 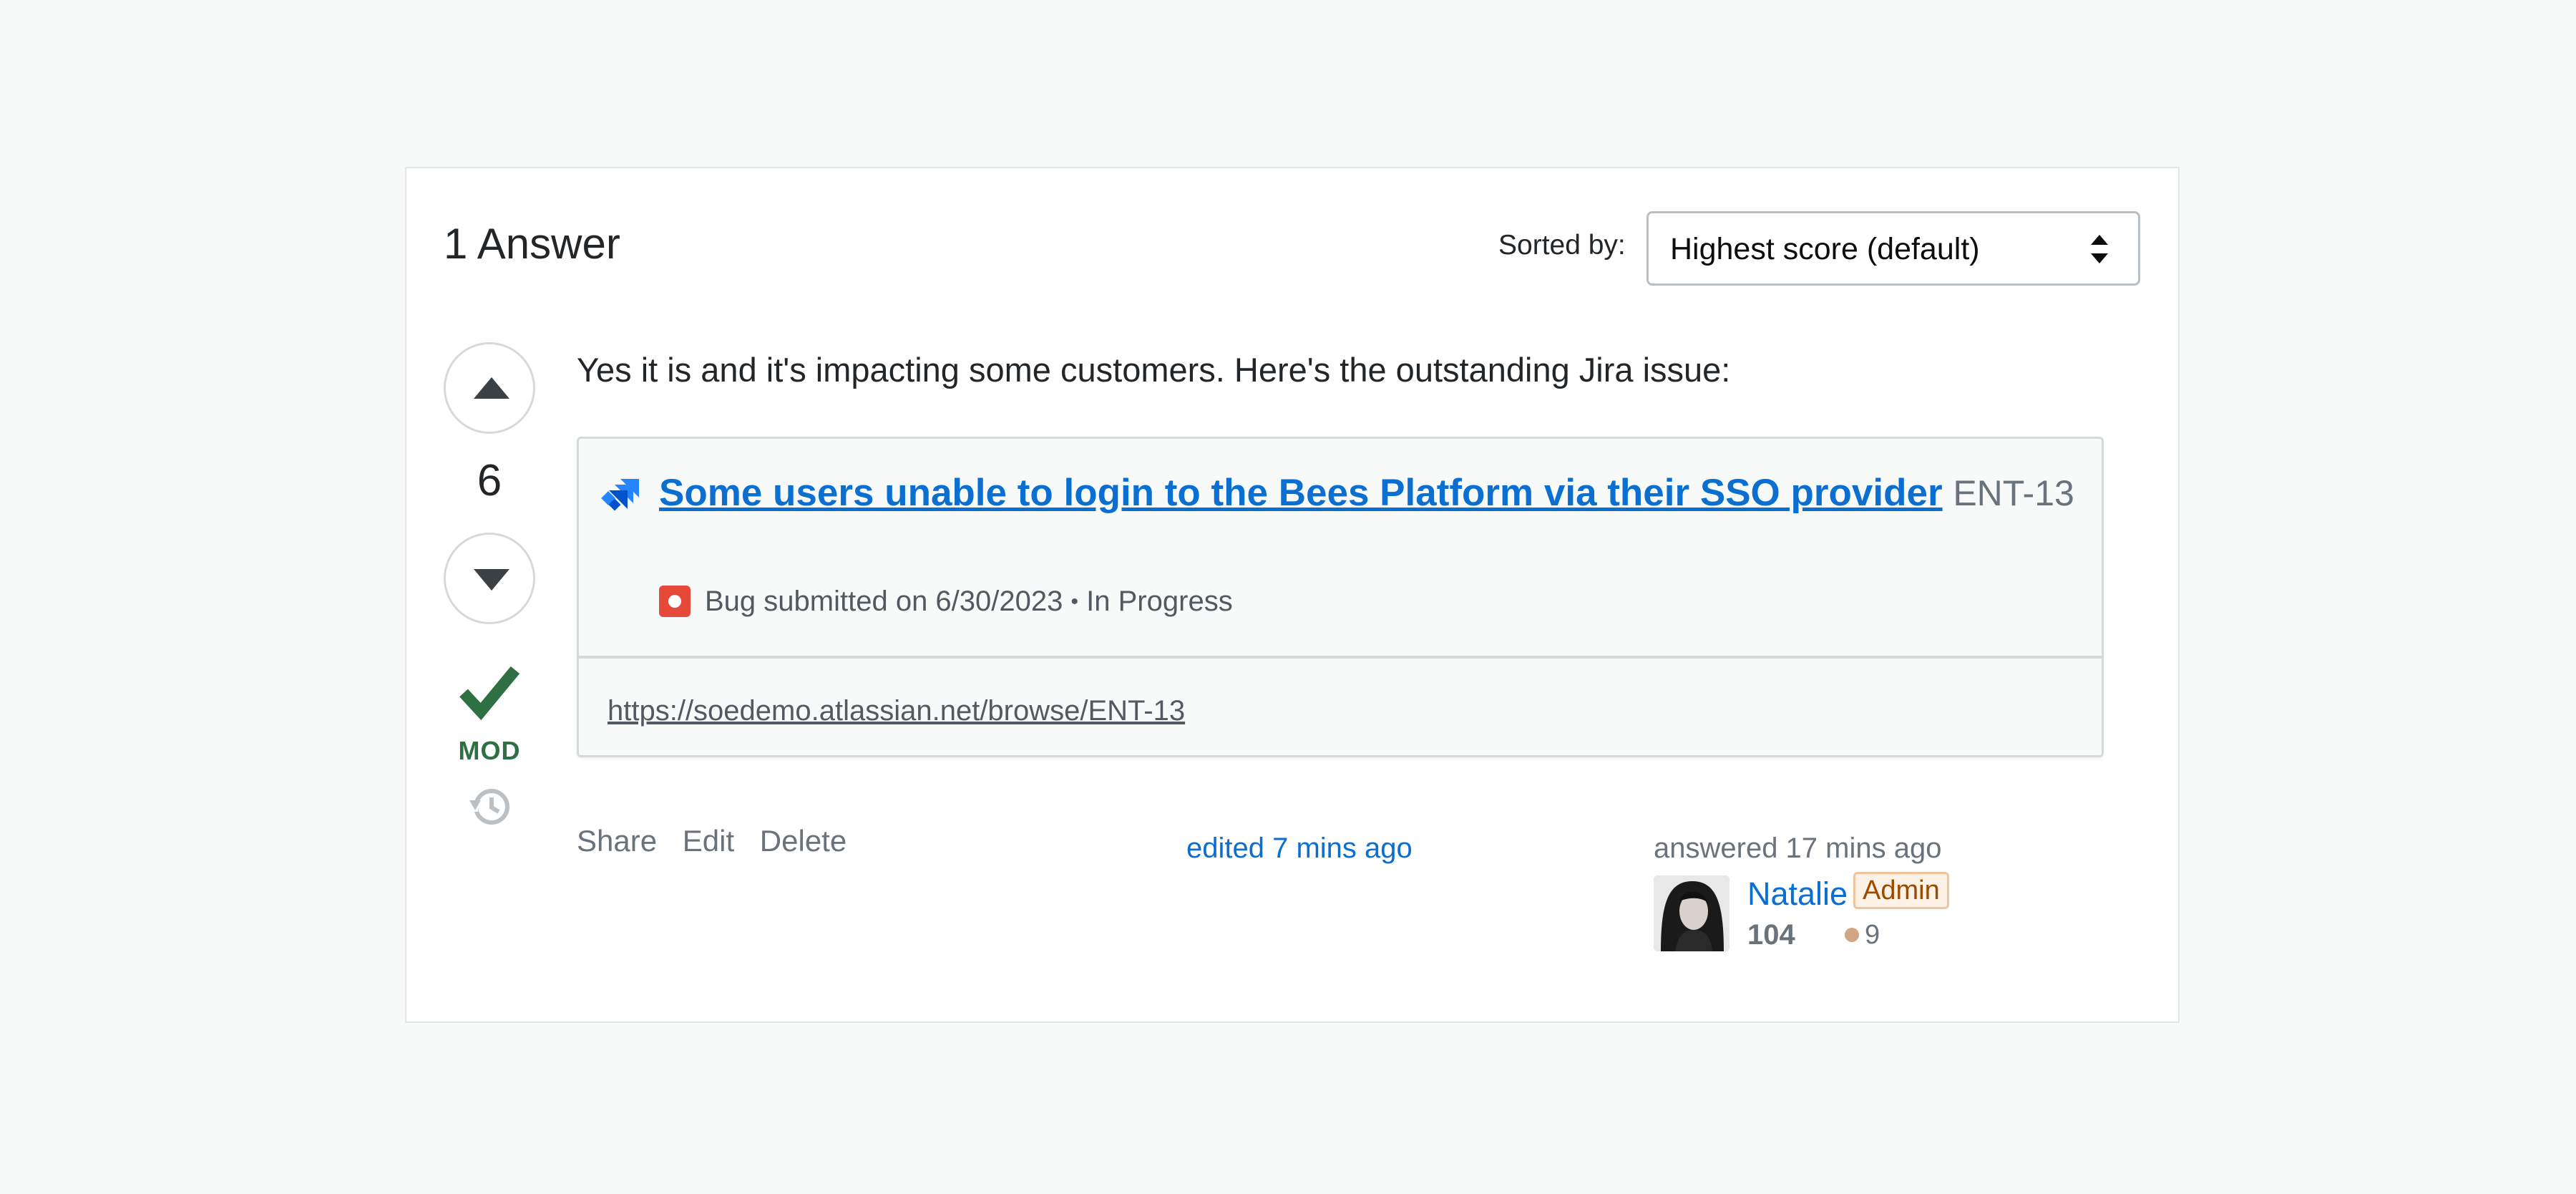 What do you see at coordinates (708, 841) in the screenshot?
I see `edit-link: Edit` at bounding box center [708, 841].